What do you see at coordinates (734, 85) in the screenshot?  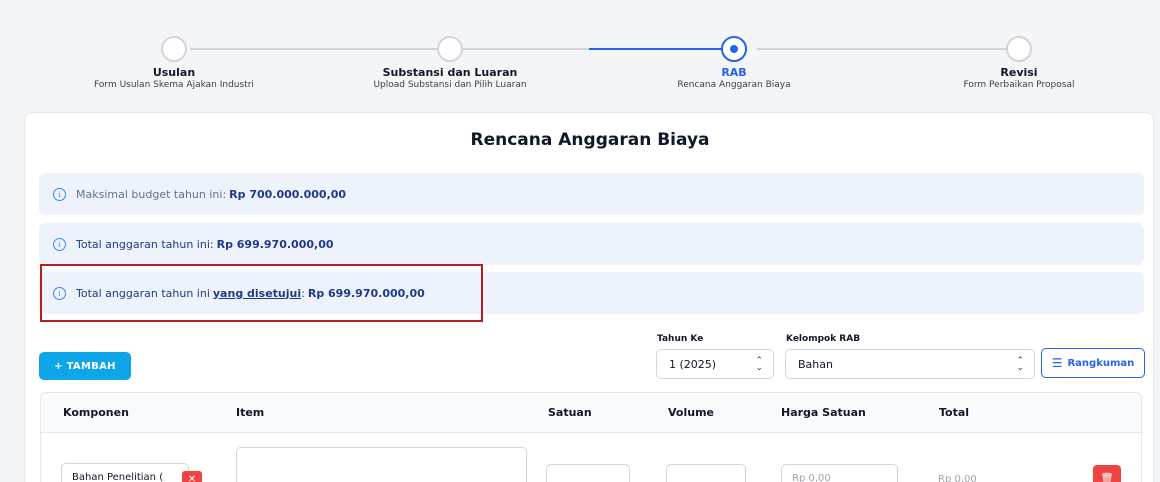 I see `step-subtitle: Rencana Anggaran Biaya` at bounding box center [734, 85].